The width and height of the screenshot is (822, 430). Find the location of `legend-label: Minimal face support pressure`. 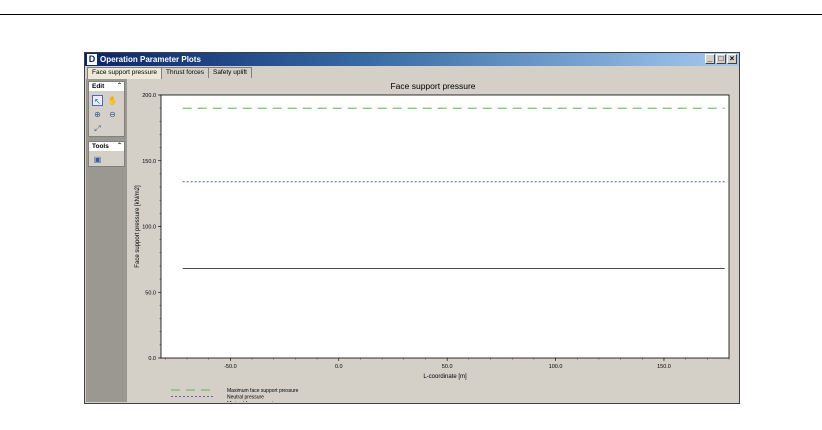

legend-label: Minimal face support pressure is located at coordinates (260, 401).